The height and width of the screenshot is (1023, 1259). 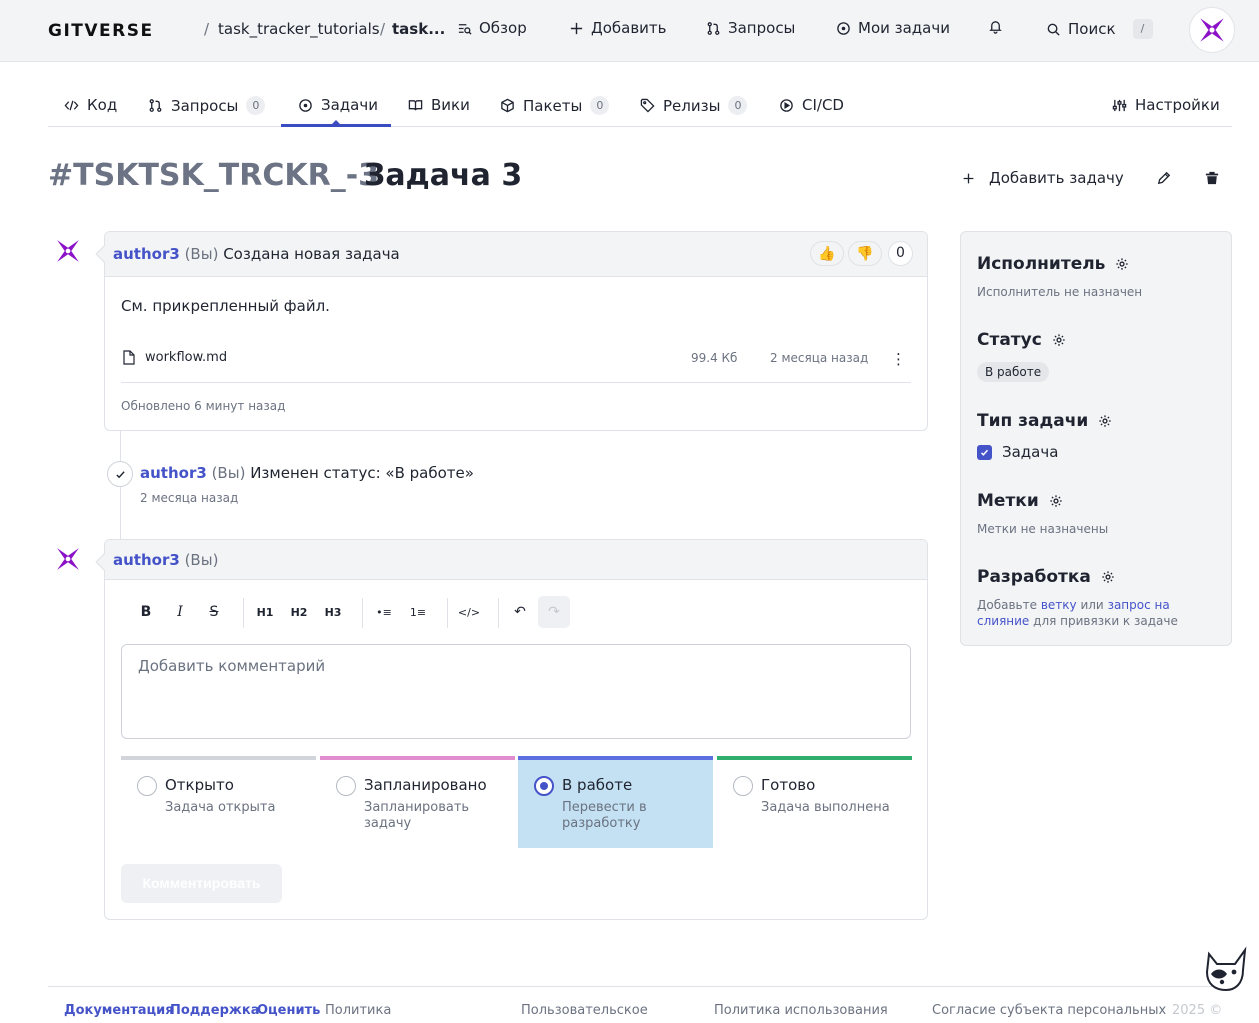 I want to click on nav-overview: Обзор, so click(x=492, y=28).